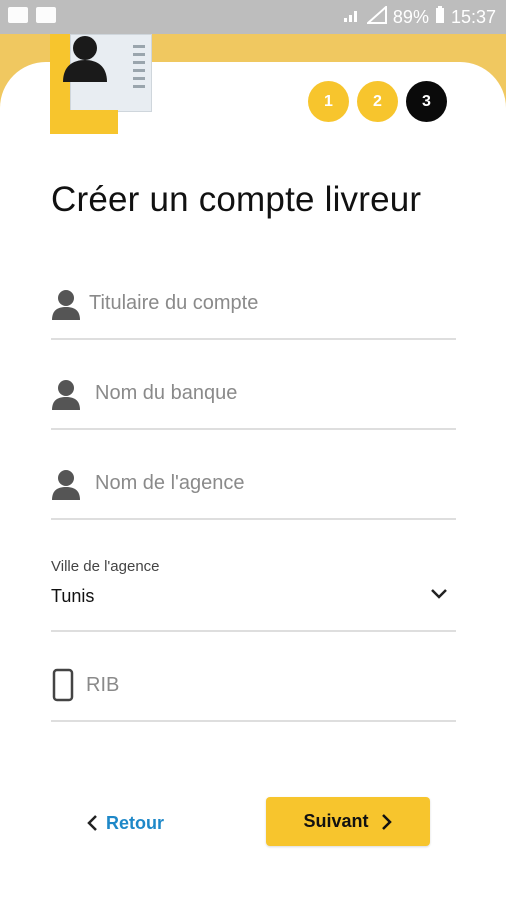  I want to click on signal-full-icon, so click(376, 16).